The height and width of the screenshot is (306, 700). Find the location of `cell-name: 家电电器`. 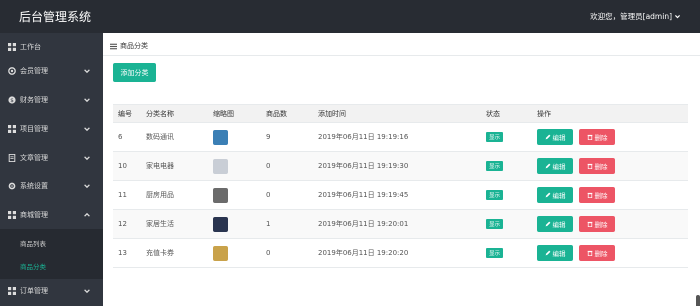

cell-name: 家电电器 is located at coordinates (174, 166).